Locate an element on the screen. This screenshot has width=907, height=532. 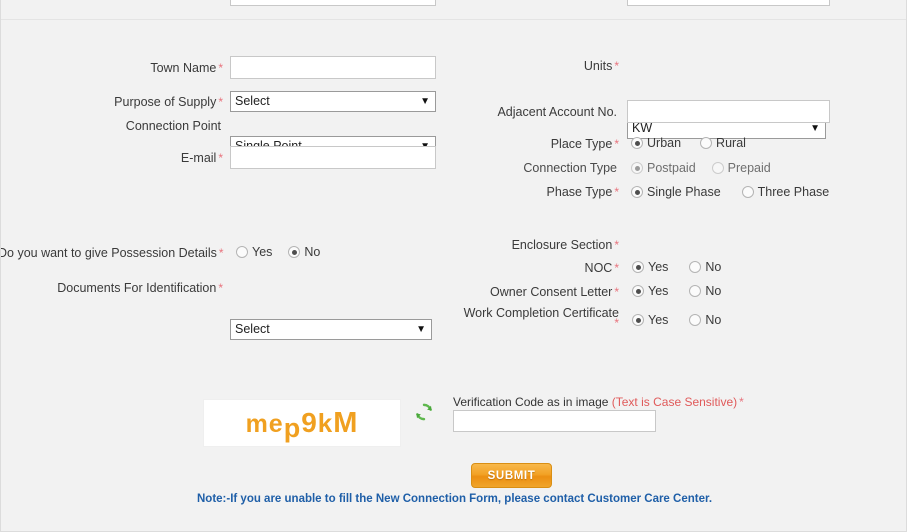
documents-for-identification-label: Documents For Identification * is located at coordinates (137, 288).